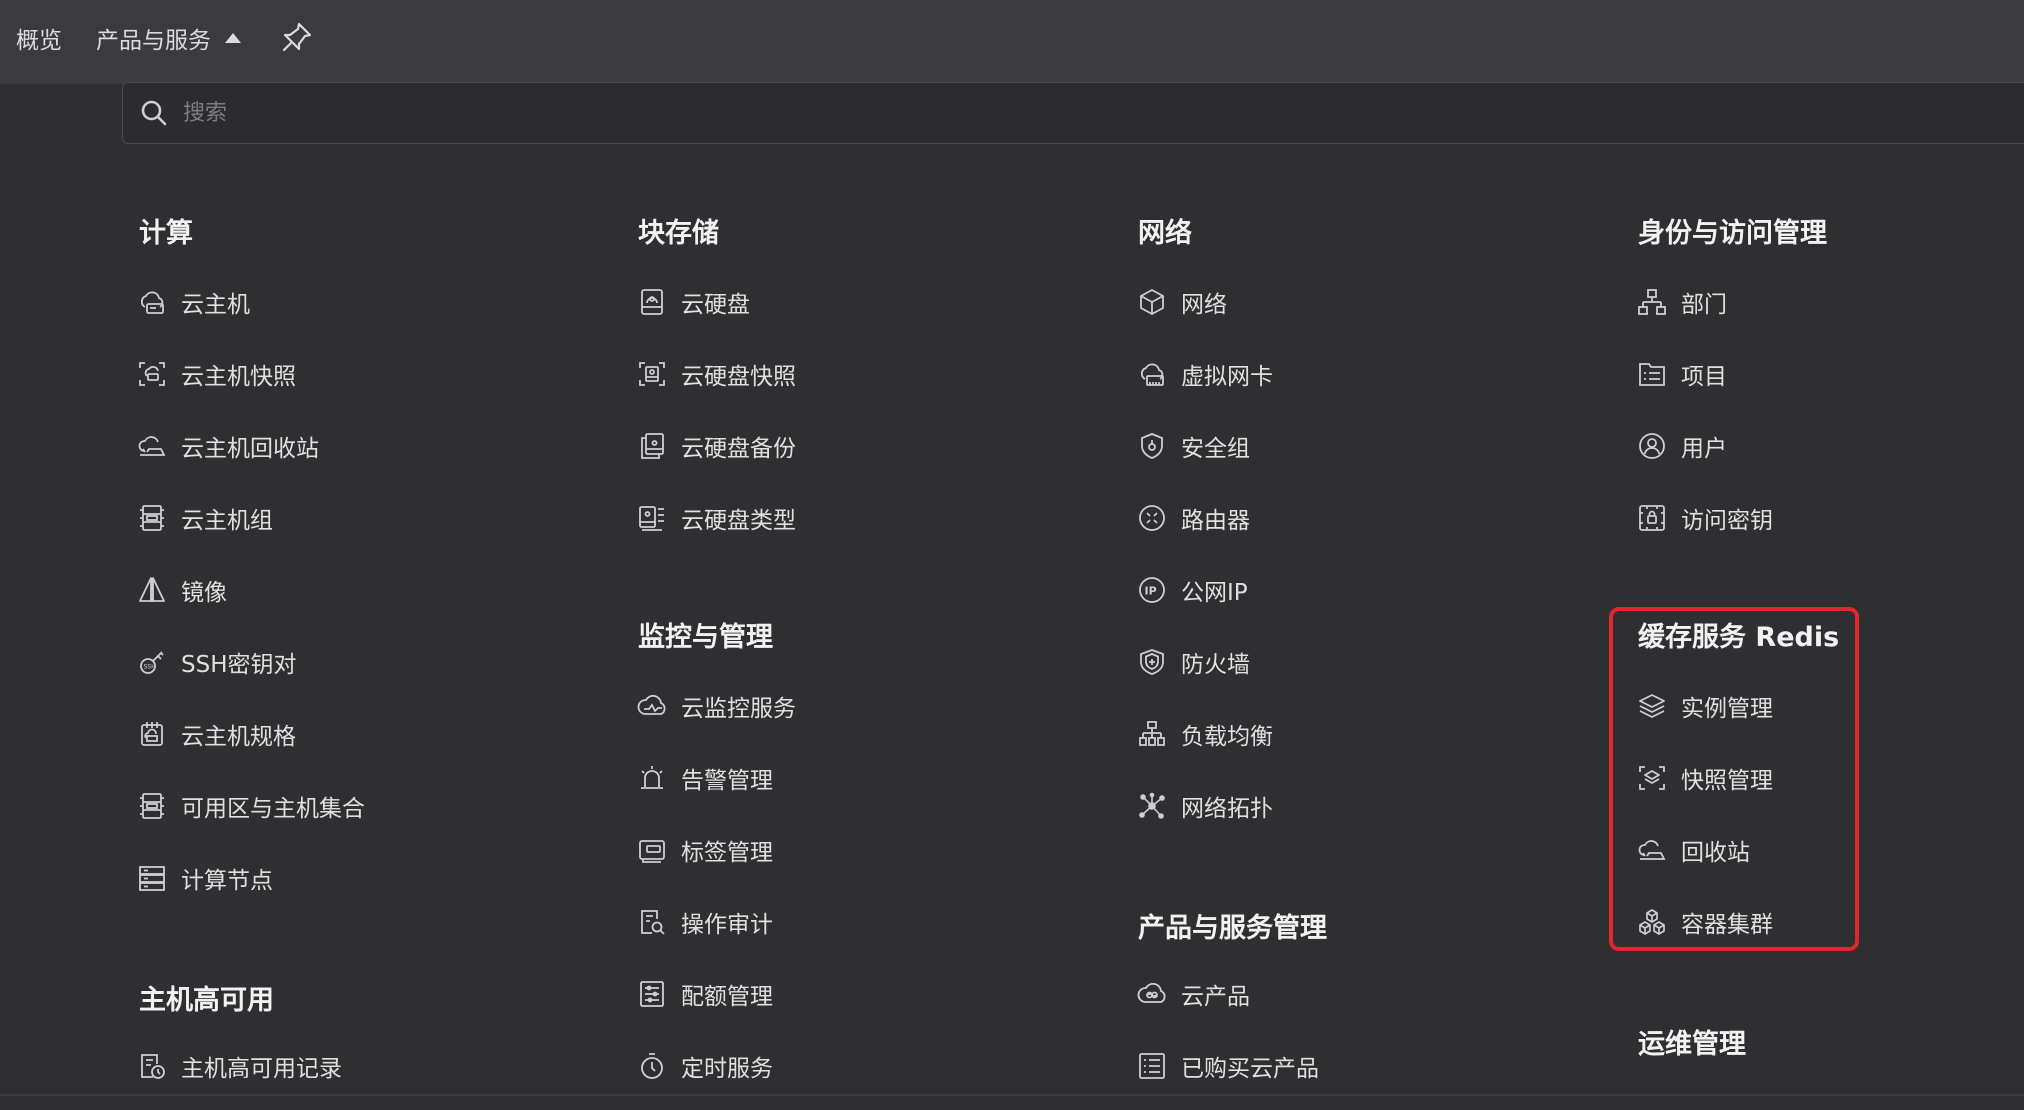  Describe the element at coordinates (227, 521) in the screenshot. I see `menu-item-label: 云主机组` at that location.